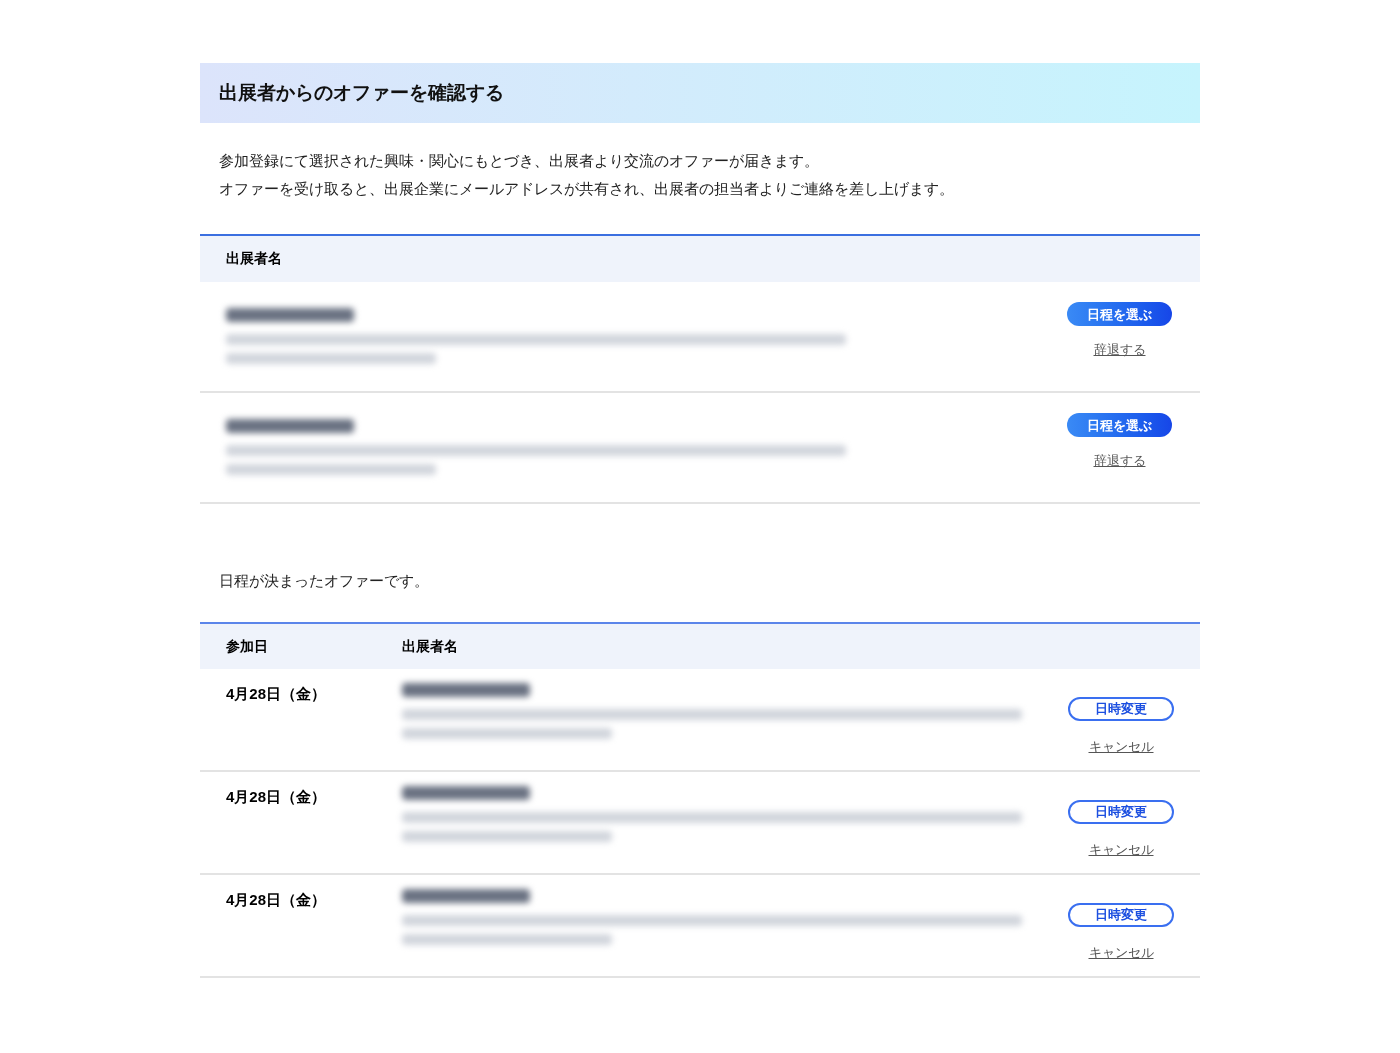 The image size is (1400, 1053). I want to click on scheduled-note: 日程が決まったオファーです。, so click(324, 580).